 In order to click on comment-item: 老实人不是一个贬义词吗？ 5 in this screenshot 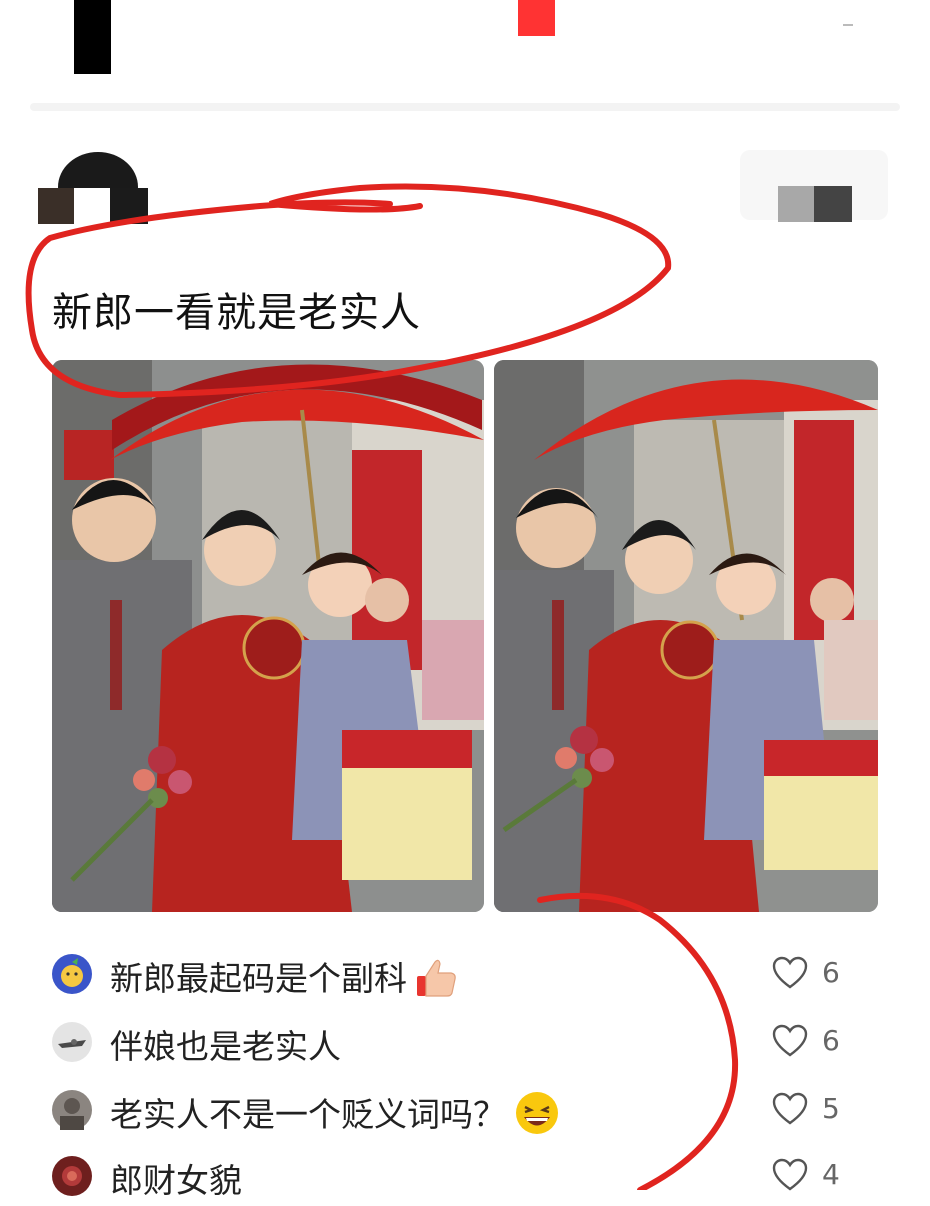, I will do `click(465, 1110)`.